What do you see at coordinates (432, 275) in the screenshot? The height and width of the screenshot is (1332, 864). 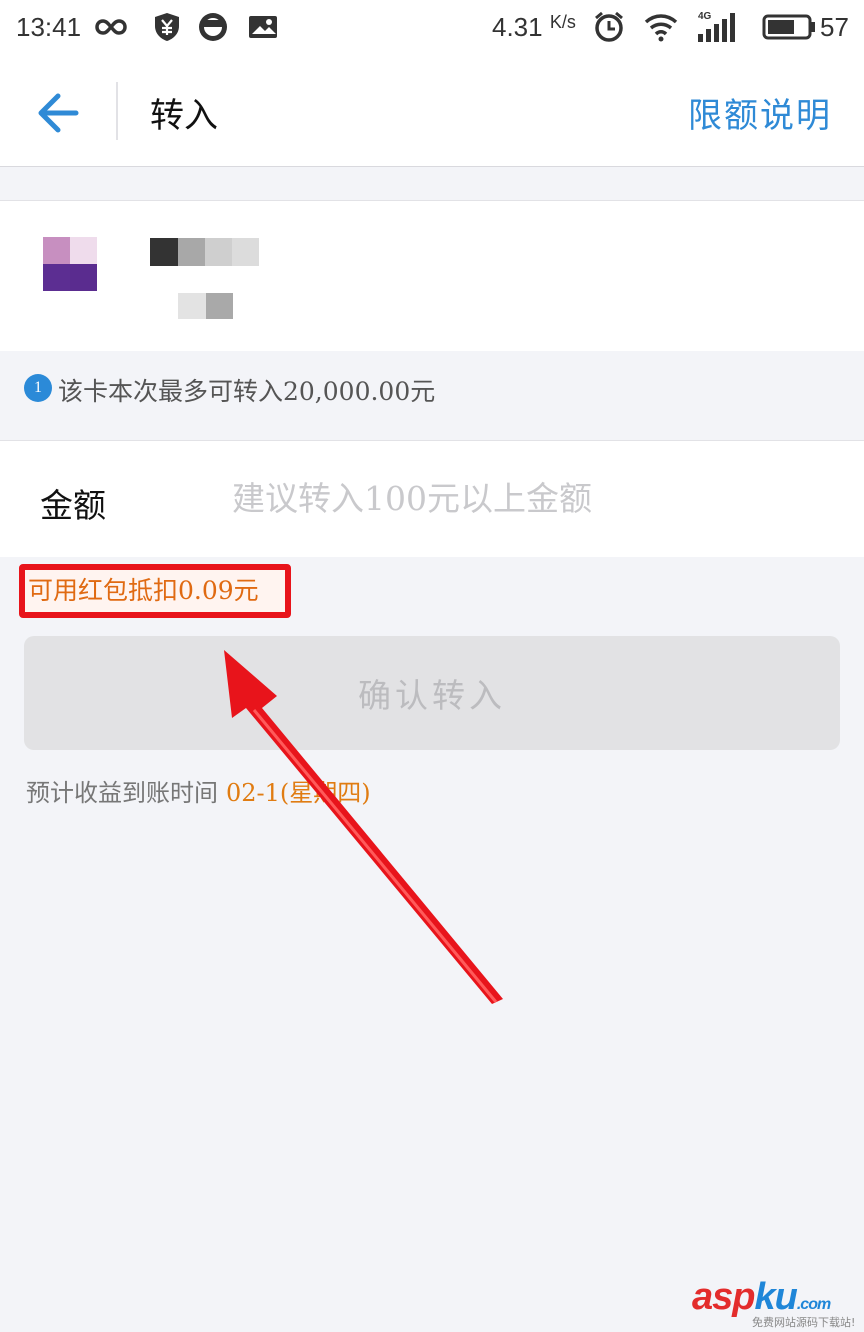 I see `bank-card-row` at bounding box center [432, 275].